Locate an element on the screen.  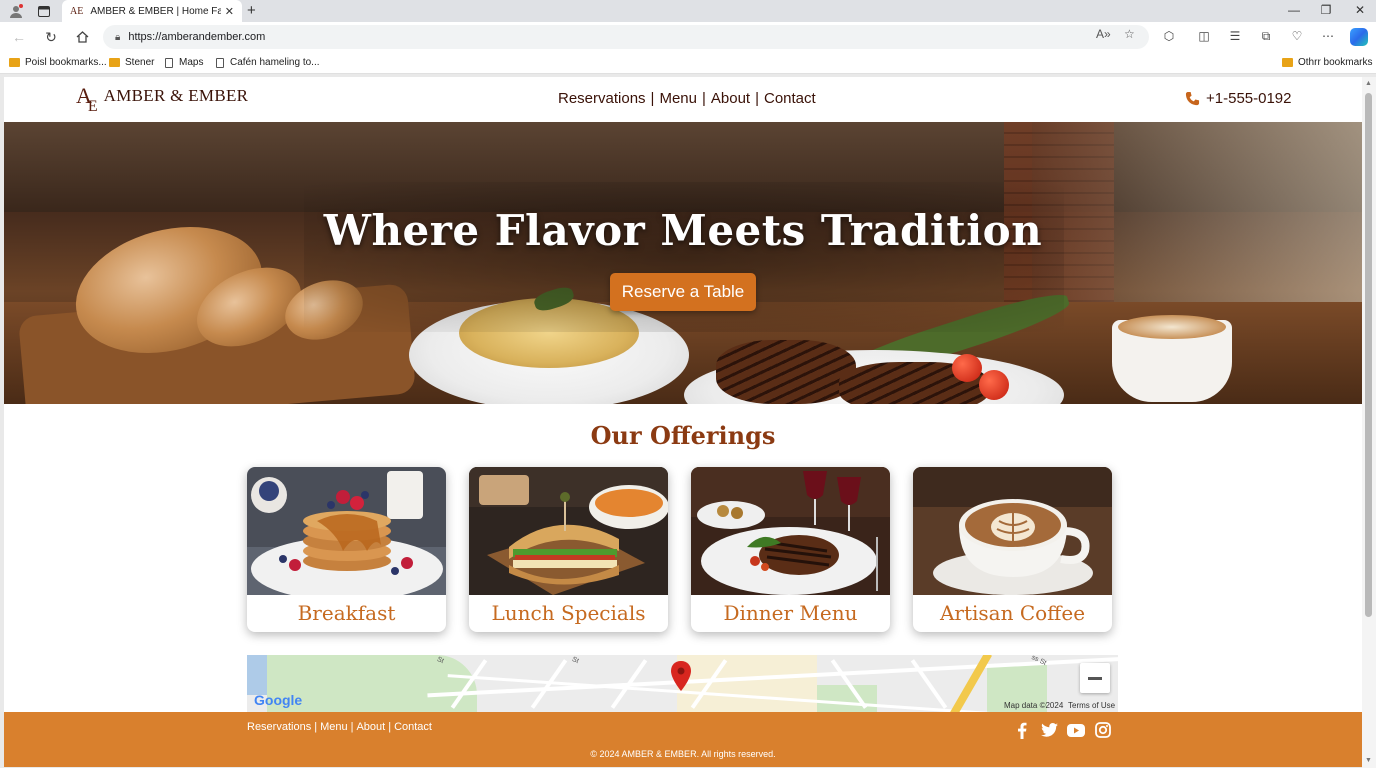
active-tab: AE AMBER & EMBER | Home Favor: ✕ is located at coordinates (152, 11).